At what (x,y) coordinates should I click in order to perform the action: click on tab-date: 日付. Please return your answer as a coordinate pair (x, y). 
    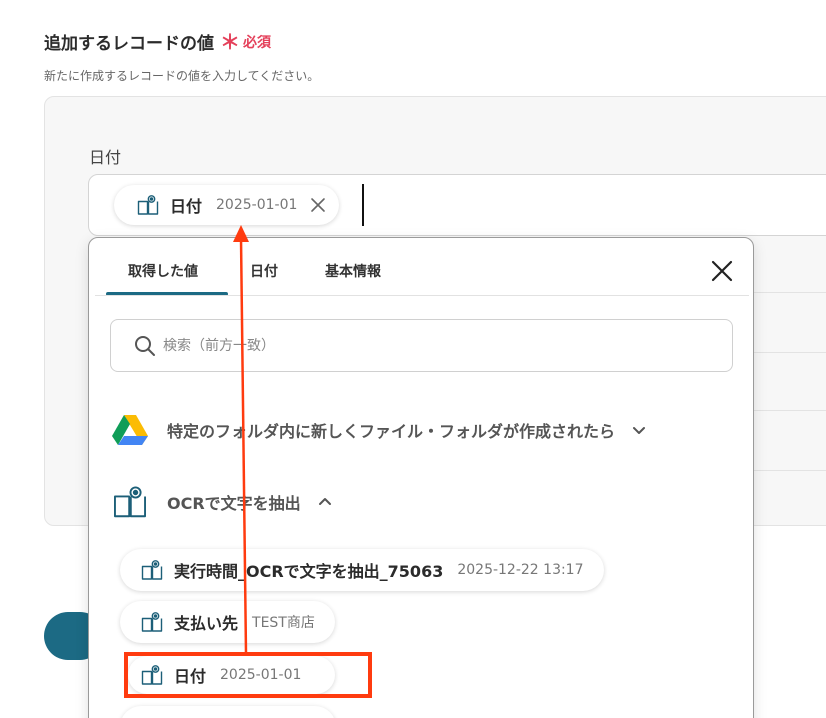
    Looking at the image, I should click on (264, 271).